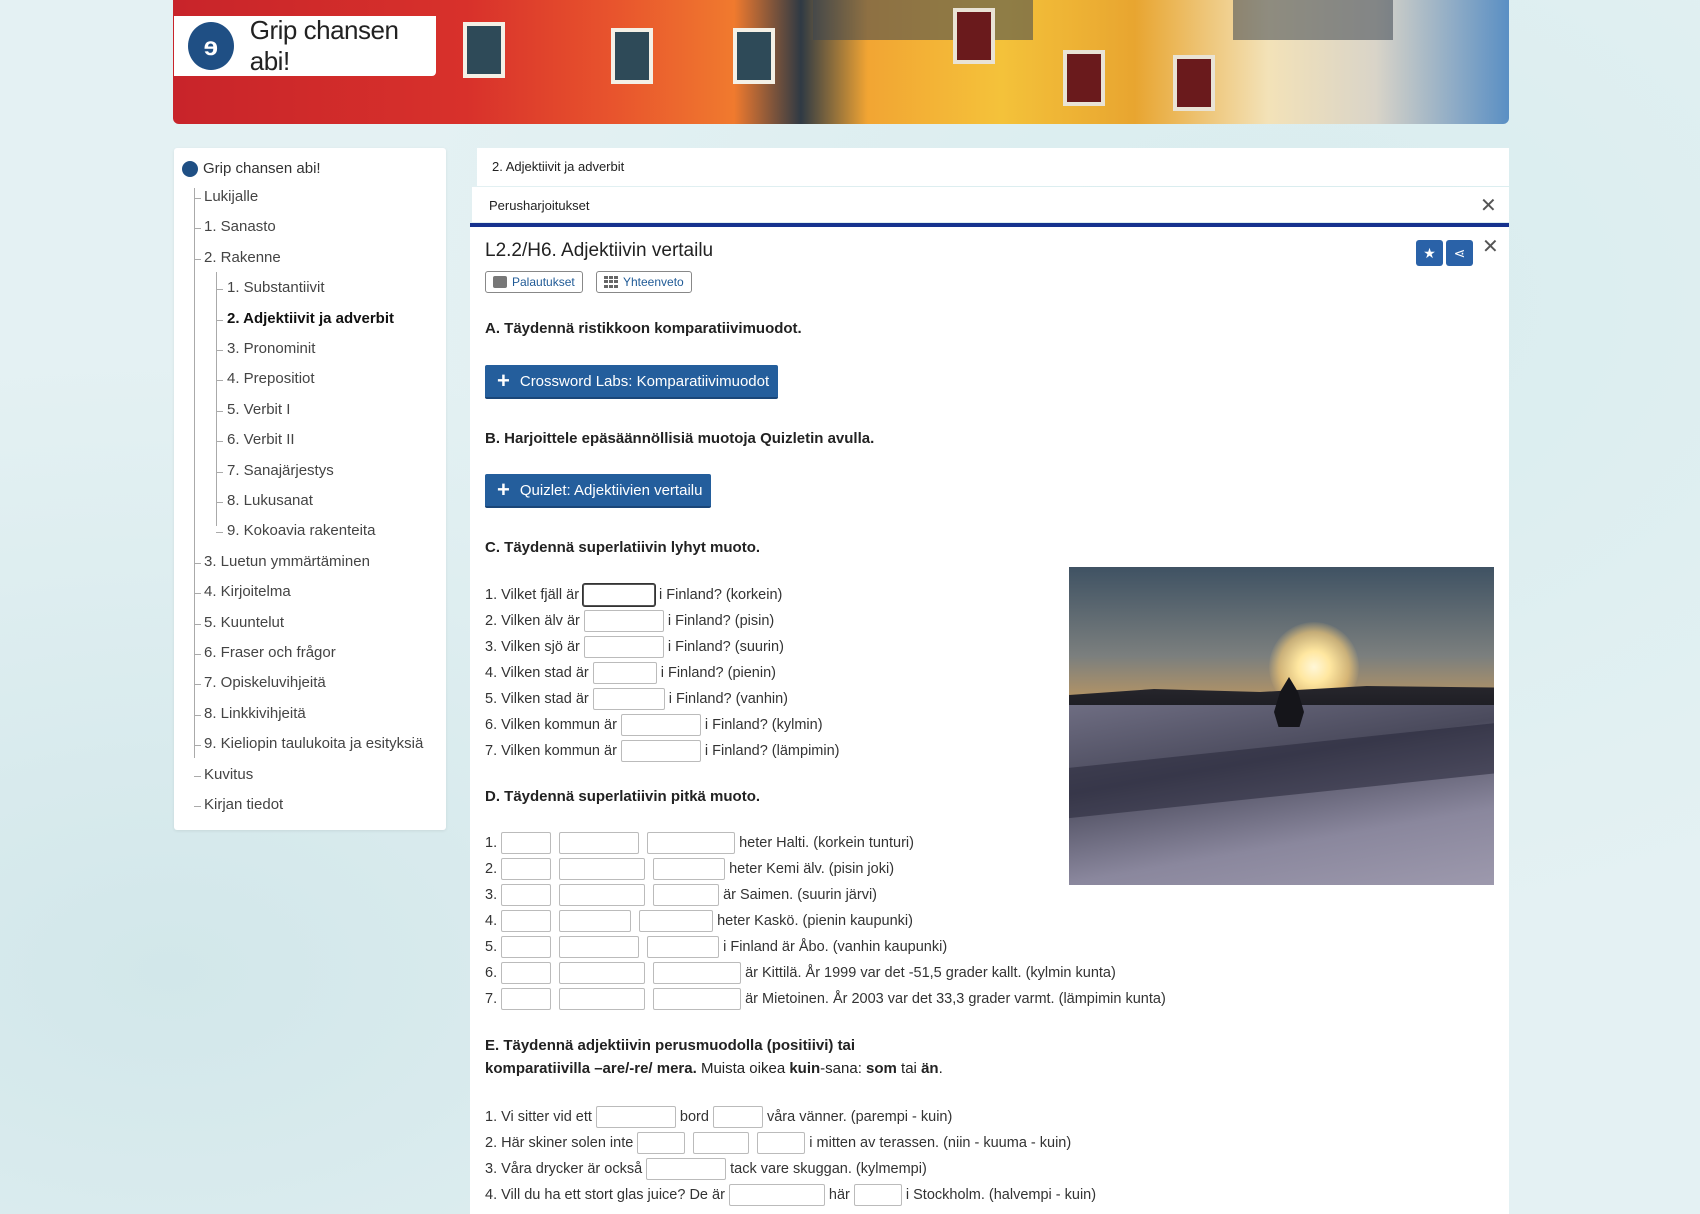  What do you see at coordinates (280, 470) in the screenshot?
I see `sidebar-item: 7. Sanajärjestys` at bounding box center [280, 470].